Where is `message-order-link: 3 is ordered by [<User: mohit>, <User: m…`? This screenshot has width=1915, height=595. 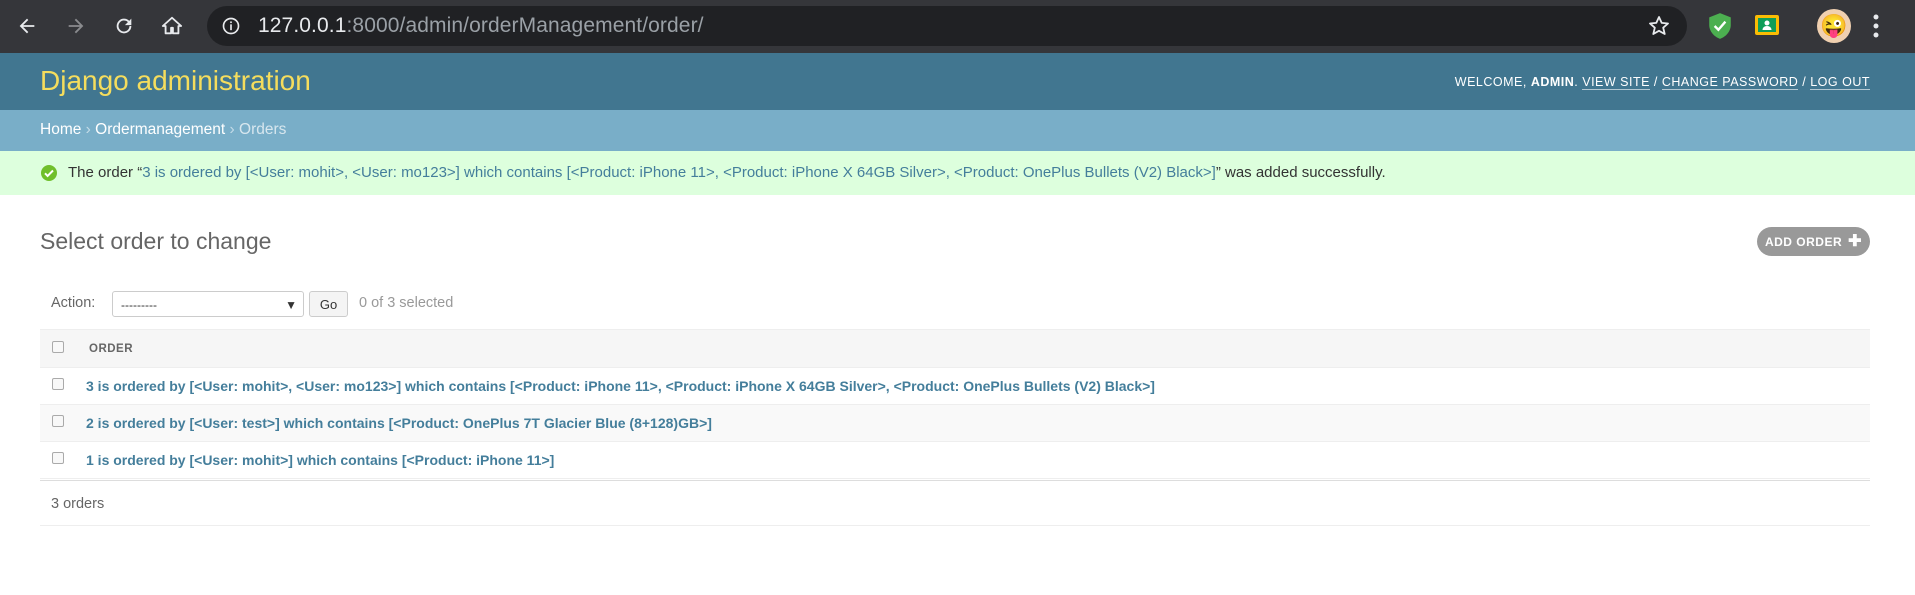 message-order-link: 3 is ordered by [<User: mohit>, <User: m… is located at coordinates (679, 172).